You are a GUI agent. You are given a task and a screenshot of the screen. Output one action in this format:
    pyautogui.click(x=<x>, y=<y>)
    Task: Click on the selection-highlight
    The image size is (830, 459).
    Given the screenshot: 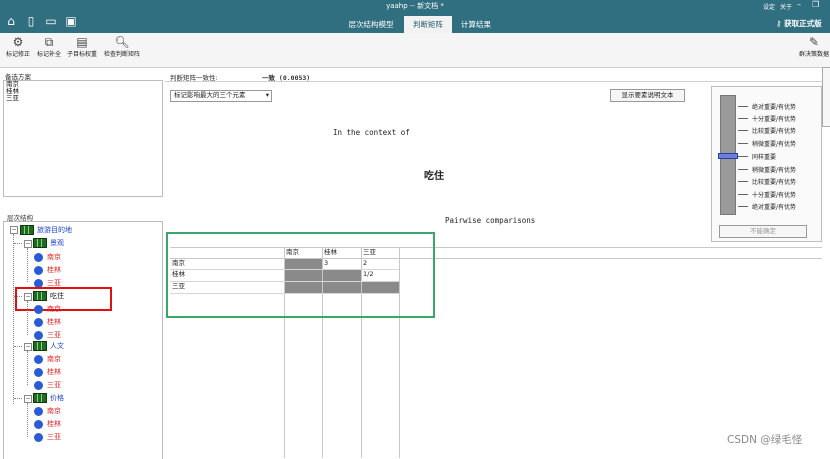 What is the action you would take?
    pyautogui.click(x=63, y=299)
    